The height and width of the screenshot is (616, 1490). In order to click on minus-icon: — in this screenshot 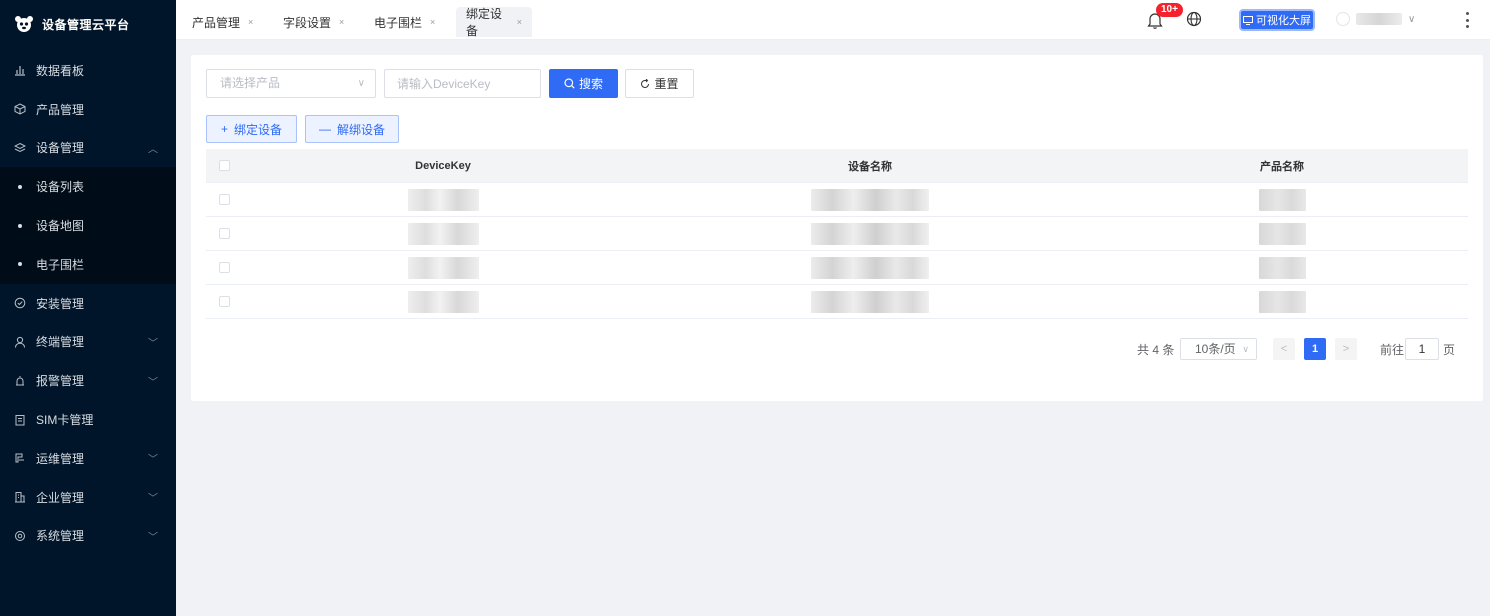, I will do `click(324, 129)`.